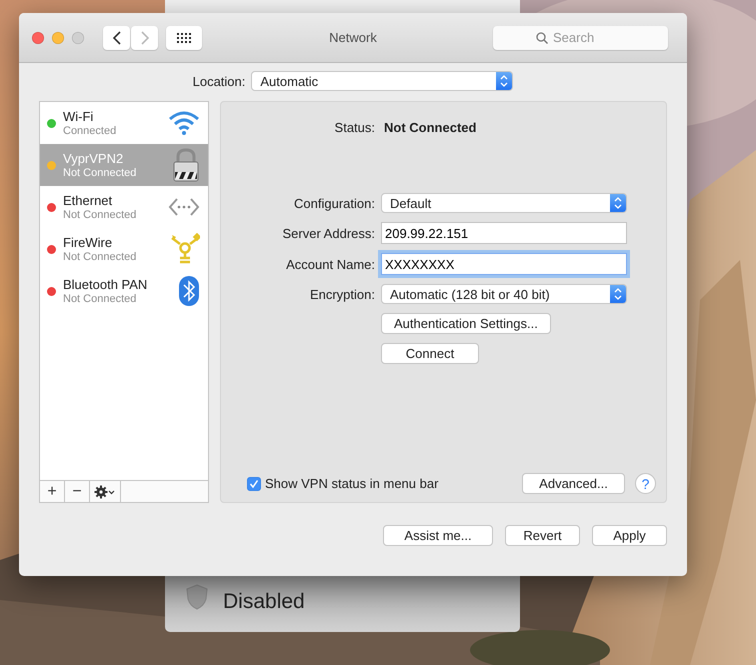 The height and width of the screenshot is (665, 756). Describe the element at coordinates (105, 284) in the screenshot. I see `service-name: Bluetooth PAN` at that location.